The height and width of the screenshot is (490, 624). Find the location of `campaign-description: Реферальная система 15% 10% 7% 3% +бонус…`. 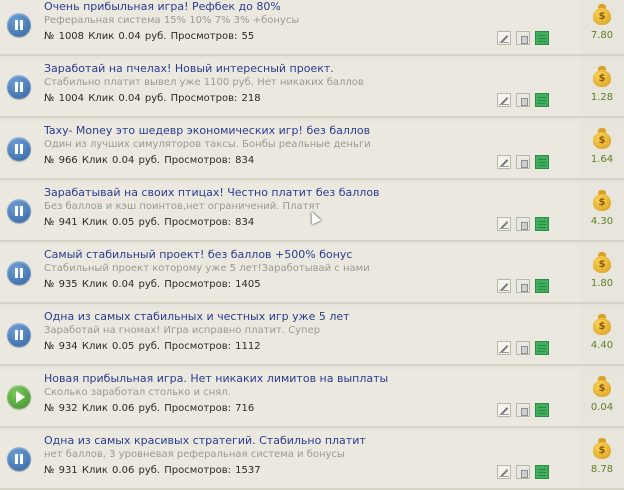

campaign-description: Реферальная система 15% 10% 7% 3% +бонус… is located at coordinates (172, 20).